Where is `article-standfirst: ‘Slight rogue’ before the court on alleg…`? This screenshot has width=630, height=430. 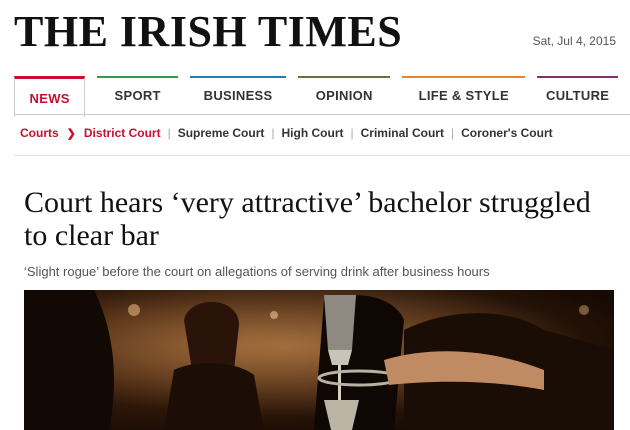 article-standfirst: ‘Slight rogue’ before the court on alleg… is located at coordinates (257, 271).